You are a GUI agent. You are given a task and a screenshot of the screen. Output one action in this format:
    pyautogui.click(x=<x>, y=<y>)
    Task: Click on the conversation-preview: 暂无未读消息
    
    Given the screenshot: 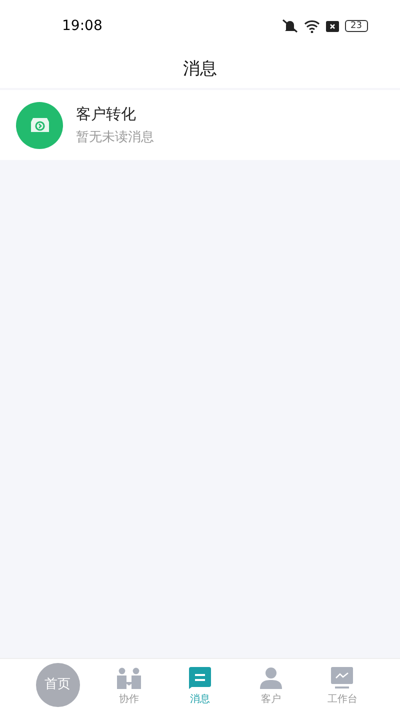 What is the action you would take?
    pyautogui.click(x=115, y=138)
    